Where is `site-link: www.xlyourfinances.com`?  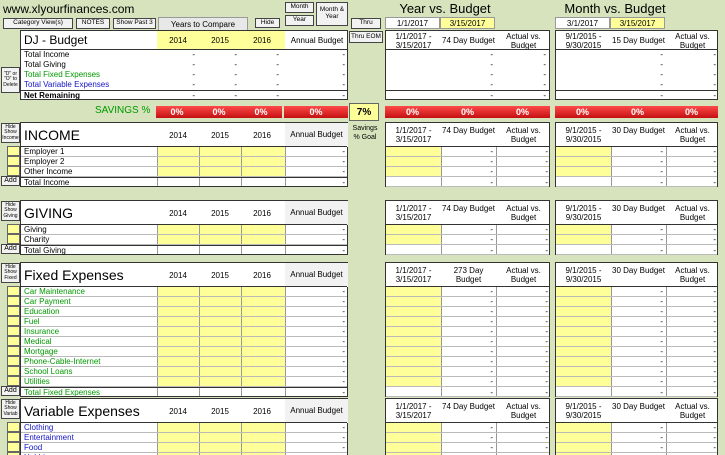 site-link: www.xlyourfinances.com is located at coordinates (68, 9).